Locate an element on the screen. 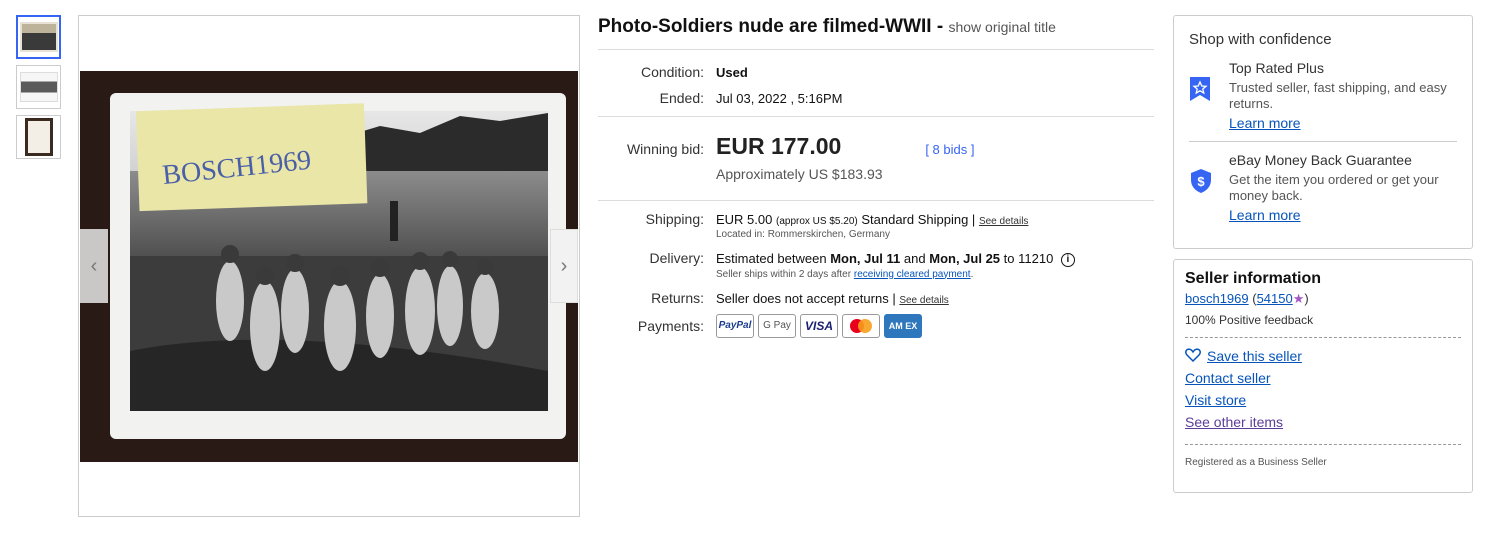 The width and height of the screenshot is (1492, 533). money-back-shield-icon: $ is located at coordinates (1201, 181).